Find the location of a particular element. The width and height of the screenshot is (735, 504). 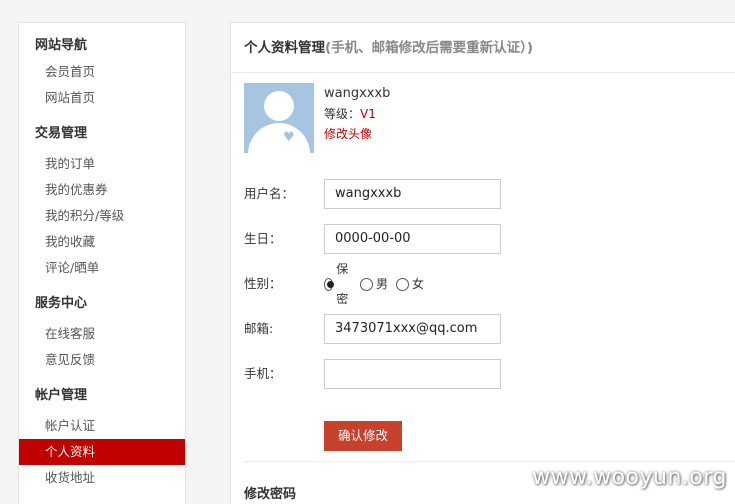

gender-radio-male: 男 is located at coordinates (374, 284).